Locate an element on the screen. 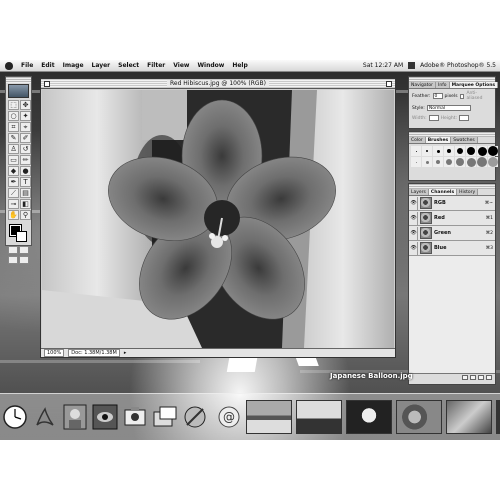 Image resolution: width=500 pixels, height=500 pixels. height-input is located at coordinates (464, 118).